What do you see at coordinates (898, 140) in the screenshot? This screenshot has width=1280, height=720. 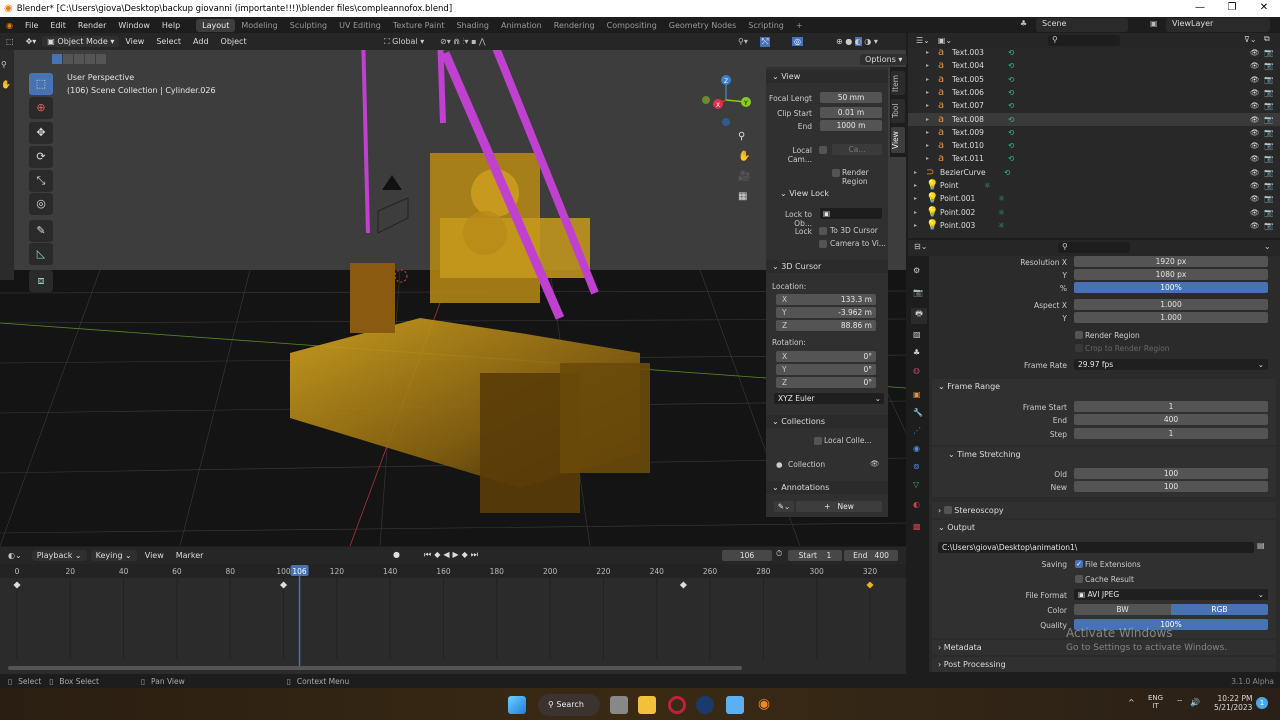 I see `tab-view: View` at bounding box center [898, 140].